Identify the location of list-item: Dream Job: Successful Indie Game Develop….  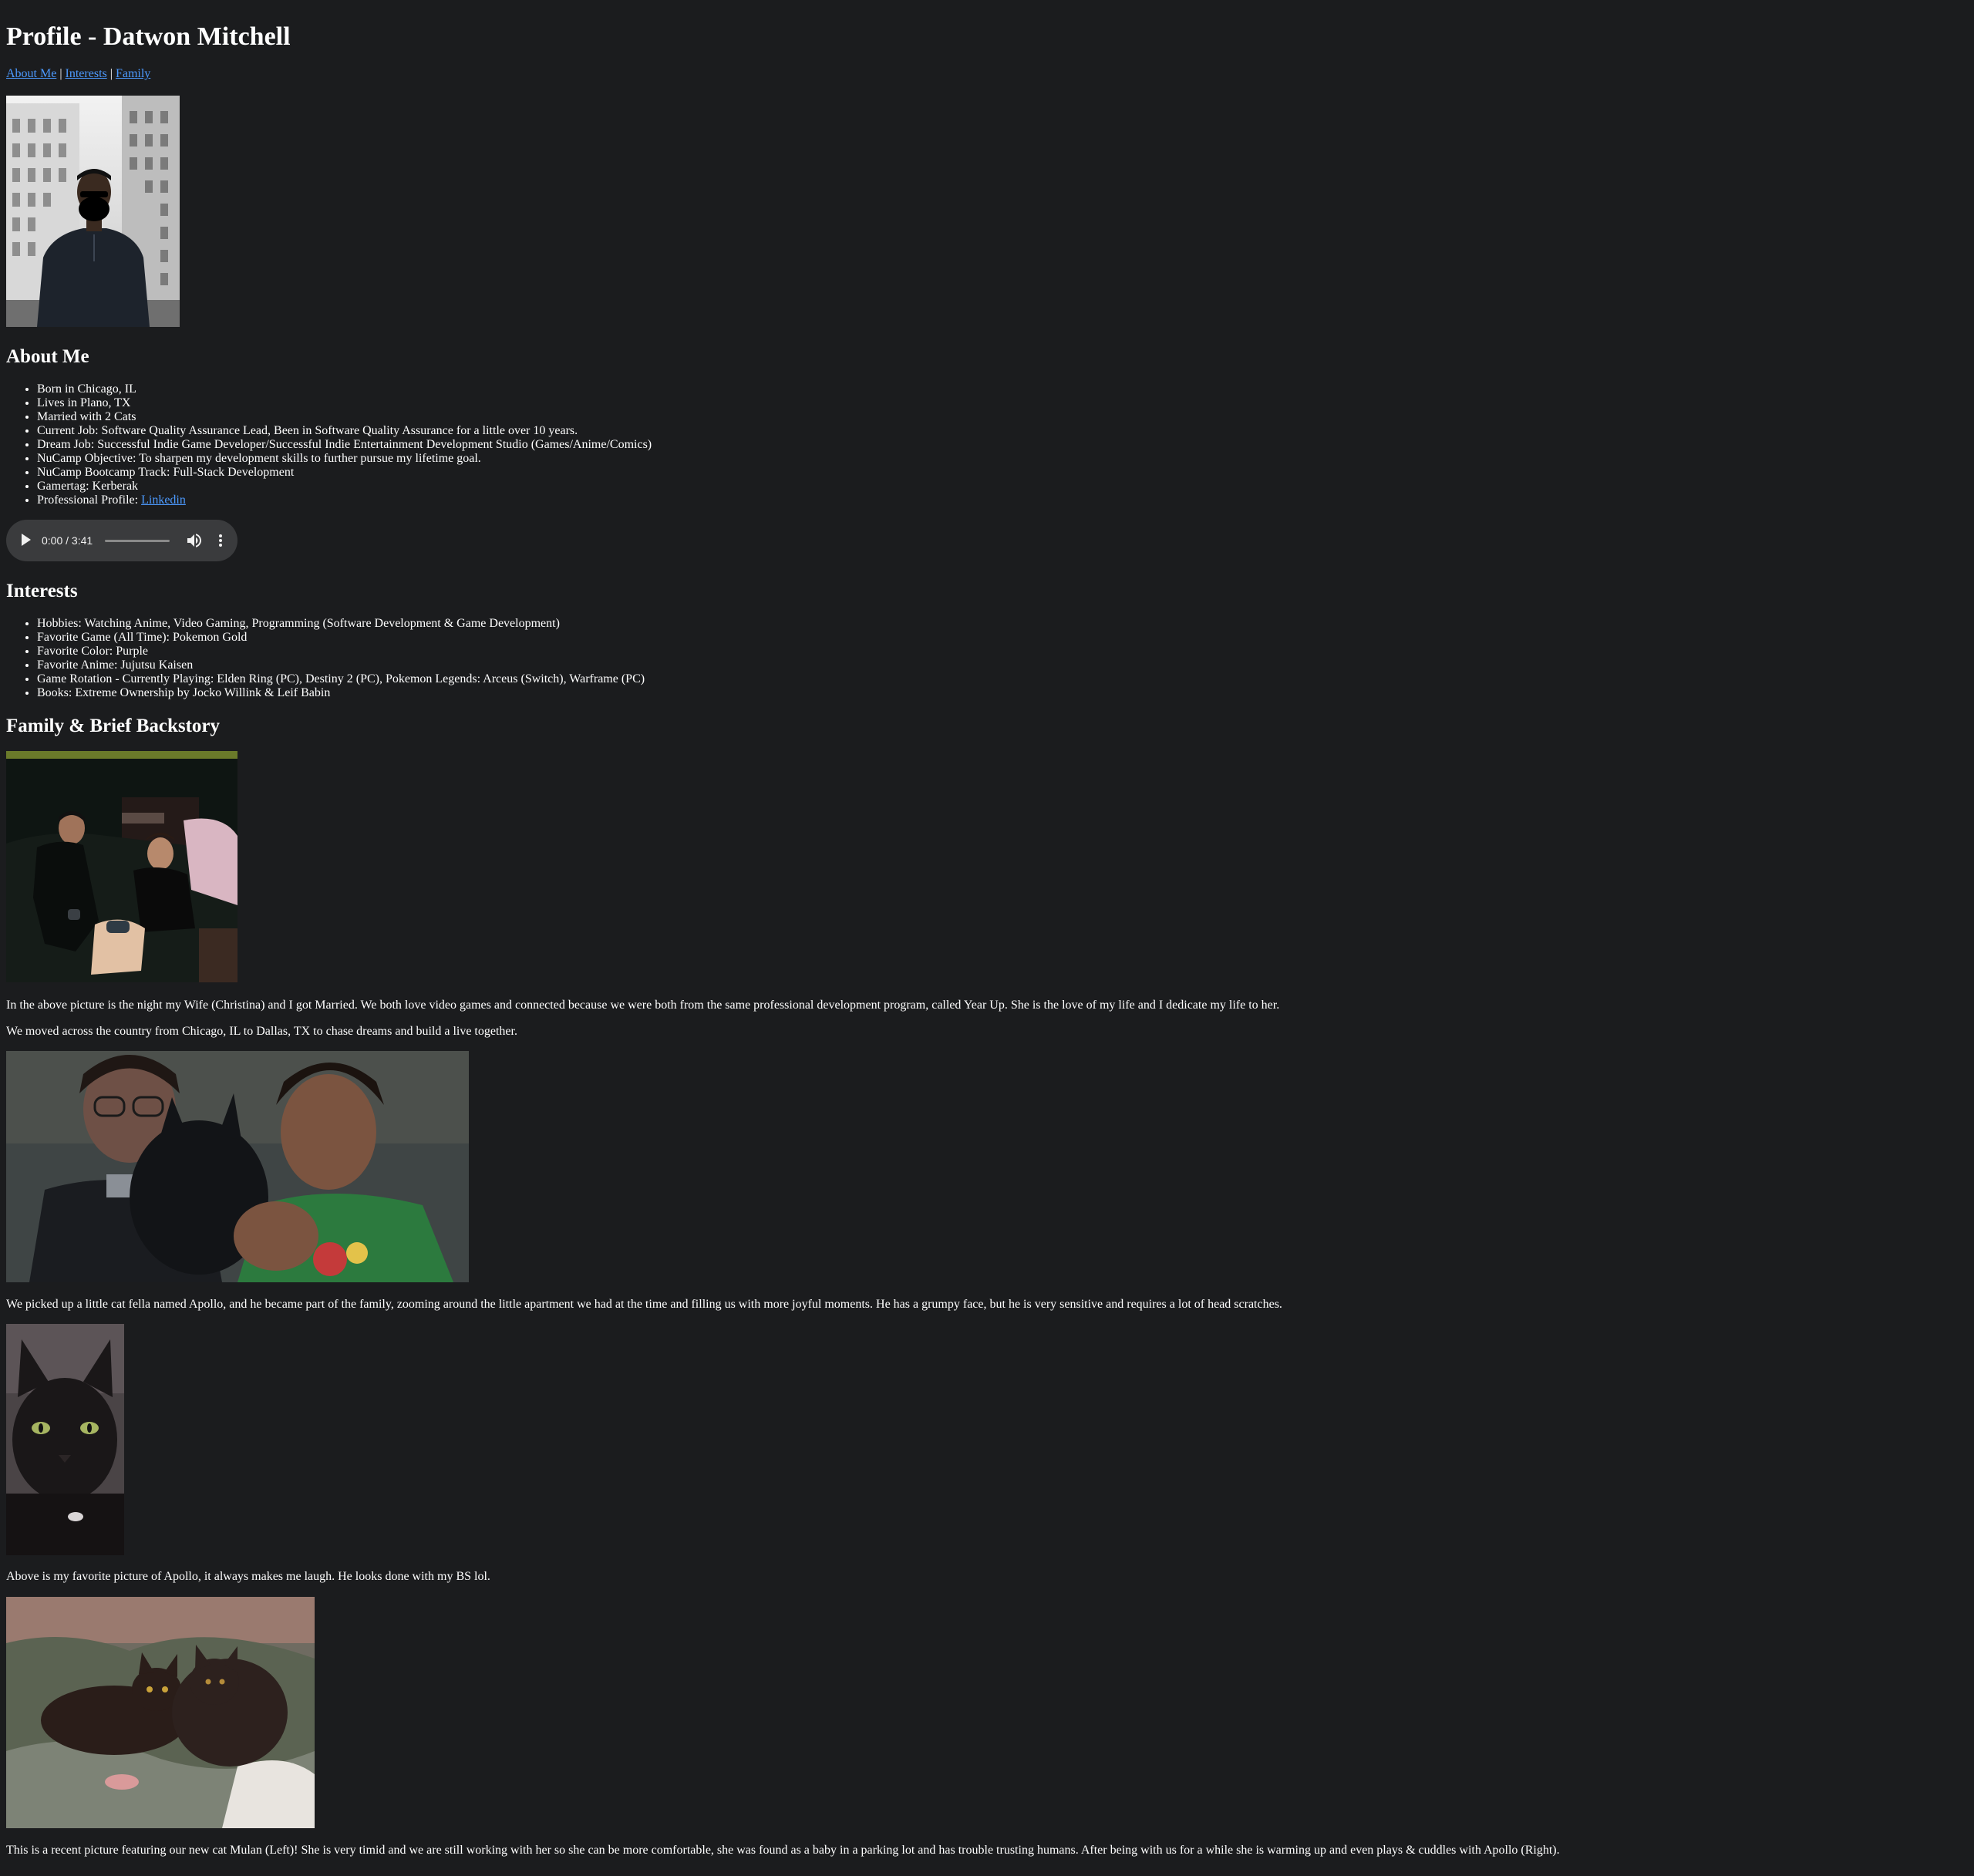
(344, 445).